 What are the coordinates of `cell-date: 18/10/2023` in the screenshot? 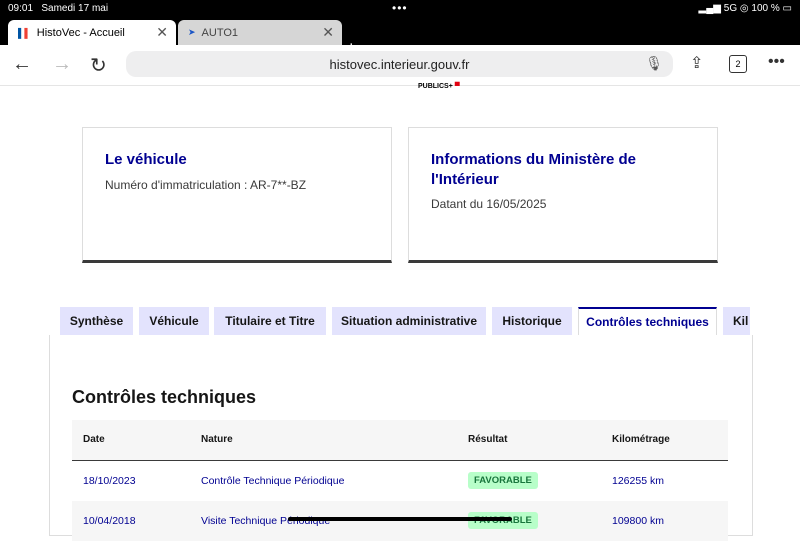 It's located at (109, 481).